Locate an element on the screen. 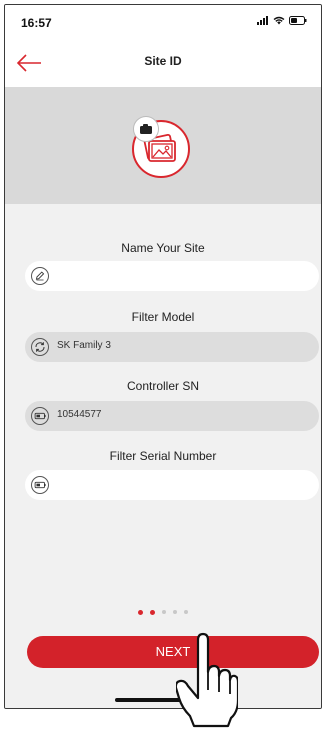 This screenshot has height=731, width=327. page-indicator is located at coordinates (163, 612).